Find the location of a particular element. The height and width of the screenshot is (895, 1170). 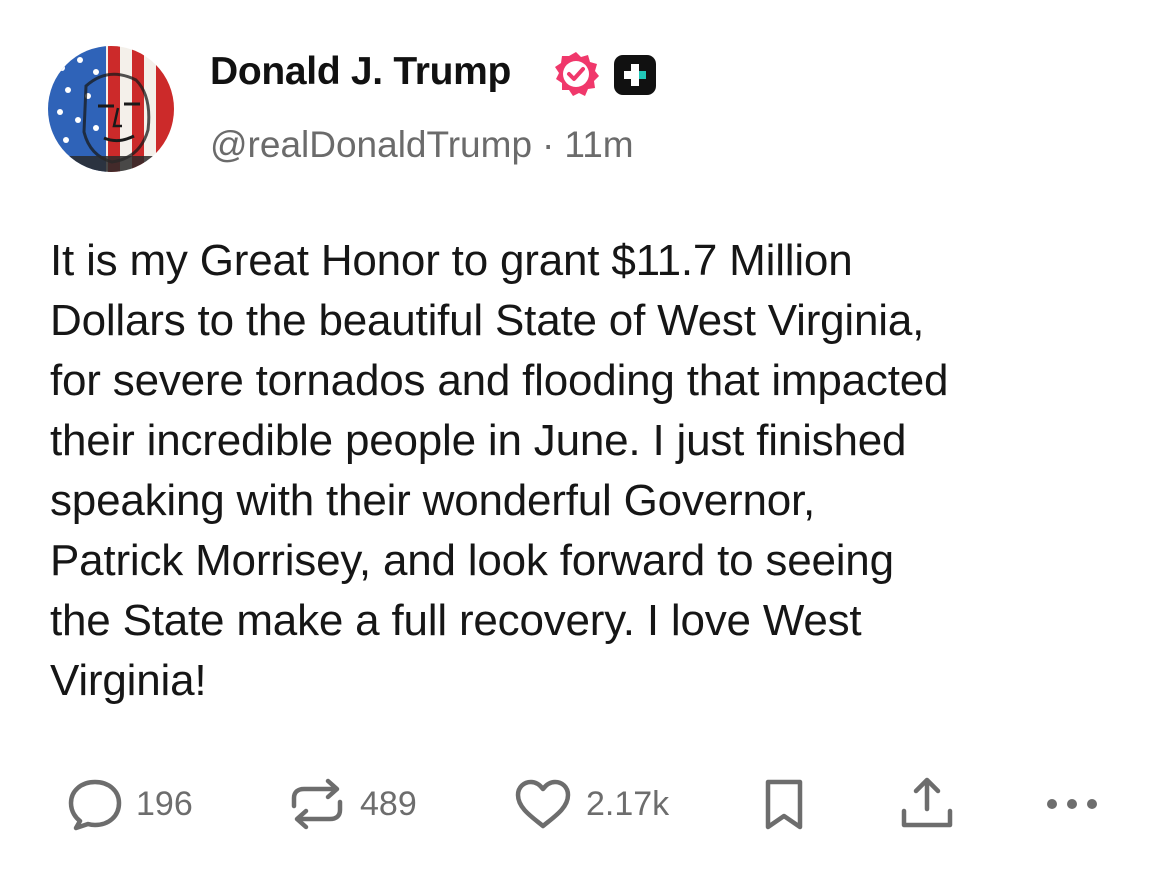

truth-plus-icon is located at coordinates (635, 75).